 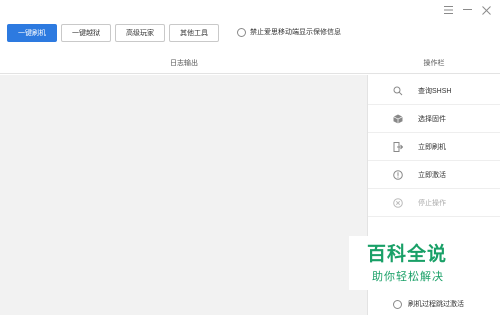 What do you see at coordinates (398, 146) in the screenshot?
I see `flash-icon` at bounding box center [398, 146].